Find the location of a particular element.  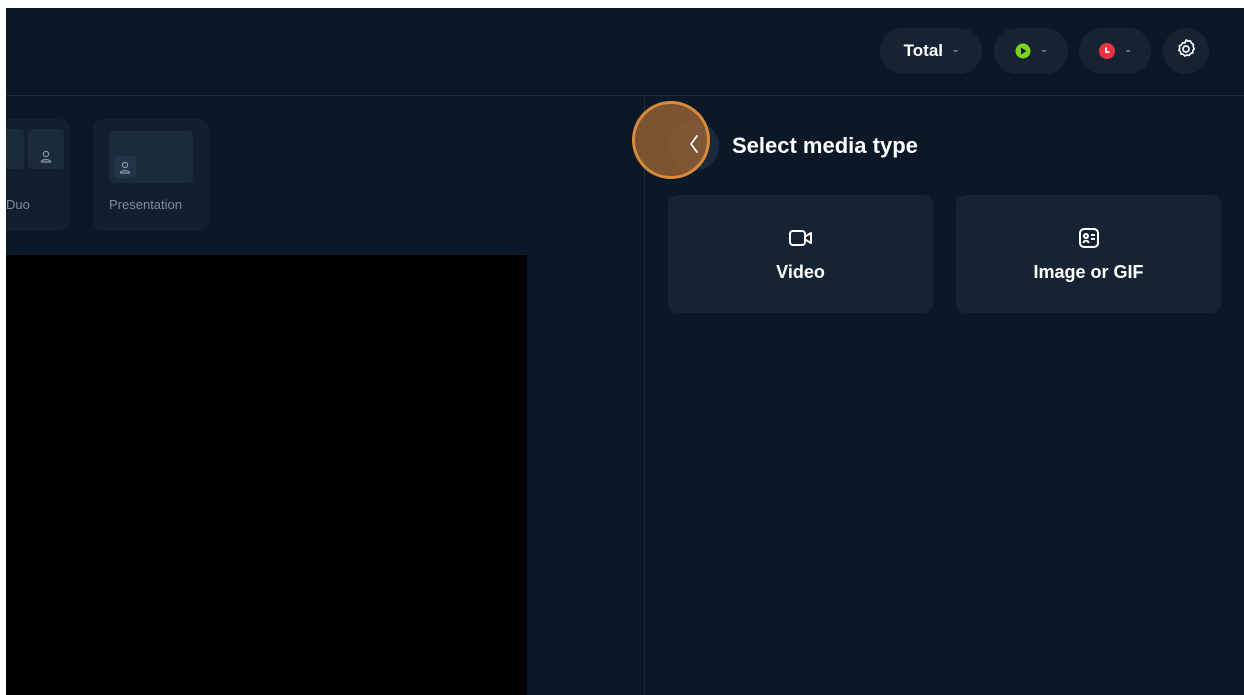

record-clock-icon is located at coordinates (1107, 51).